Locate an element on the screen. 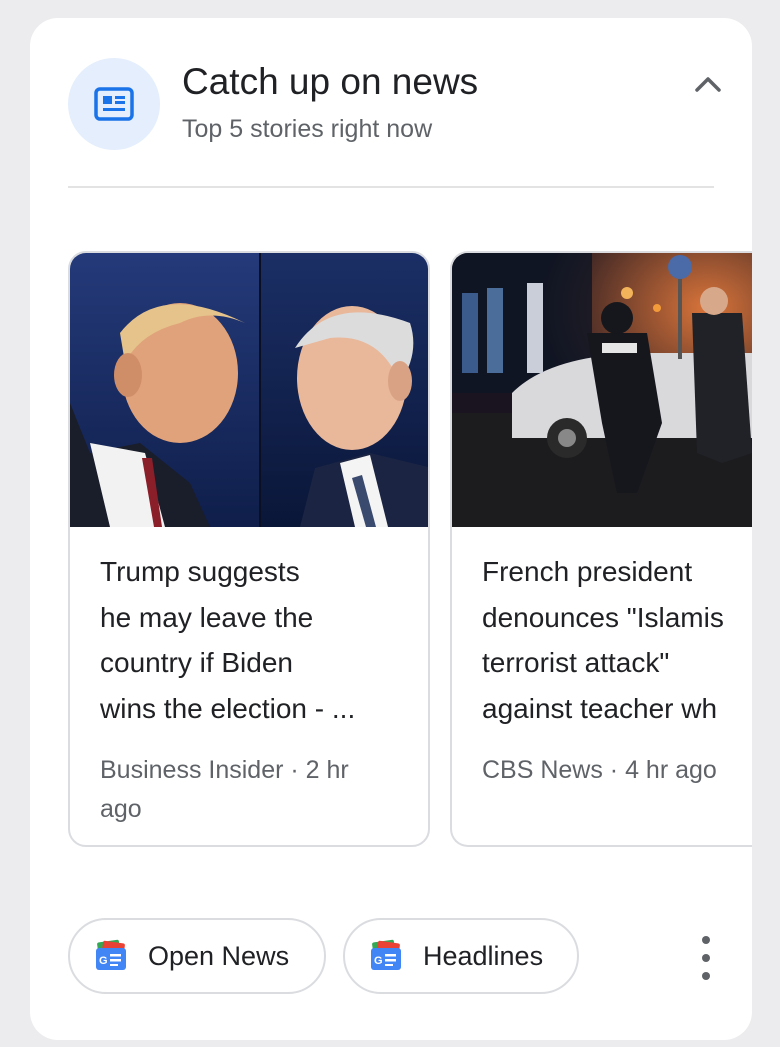  collapse-button is located at coordinates (708, 84).